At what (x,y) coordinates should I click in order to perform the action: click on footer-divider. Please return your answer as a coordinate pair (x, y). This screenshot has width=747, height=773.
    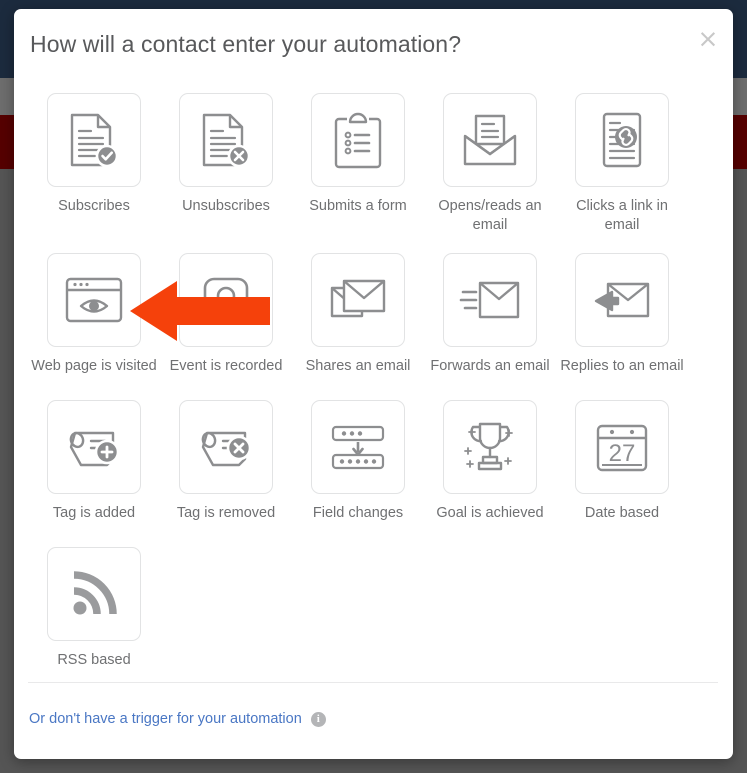
    Looking at the image, I should click on (373, 682).